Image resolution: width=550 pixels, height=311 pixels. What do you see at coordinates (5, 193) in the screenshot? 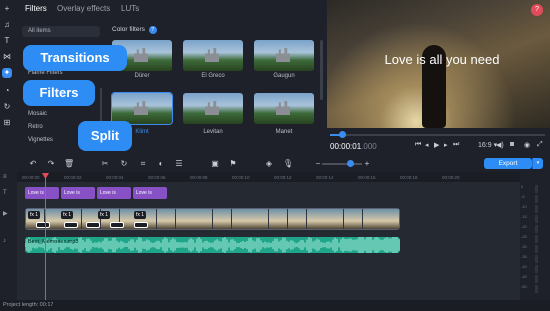
I see `title-track-icon: T` at bounding box center [5, 193].